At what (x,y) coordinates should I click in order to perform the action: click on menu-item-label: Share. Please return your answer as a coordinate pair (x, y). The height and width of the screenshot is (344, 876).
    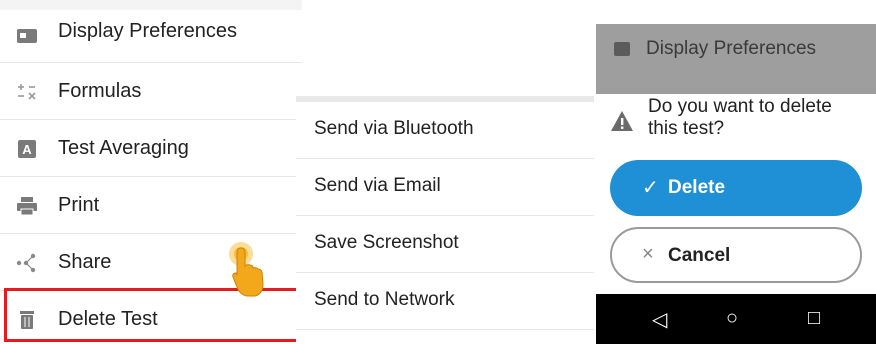
    Looking at the image, I should click on (85, 262).